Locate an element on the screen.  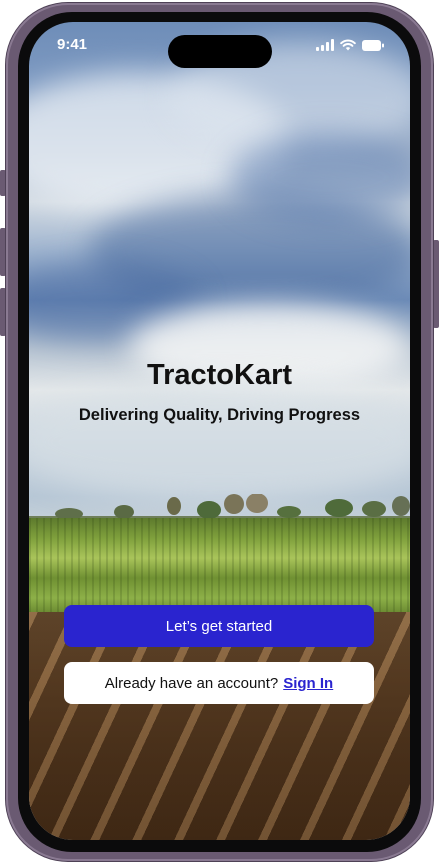
power-button is located at coordinates (436, 284).